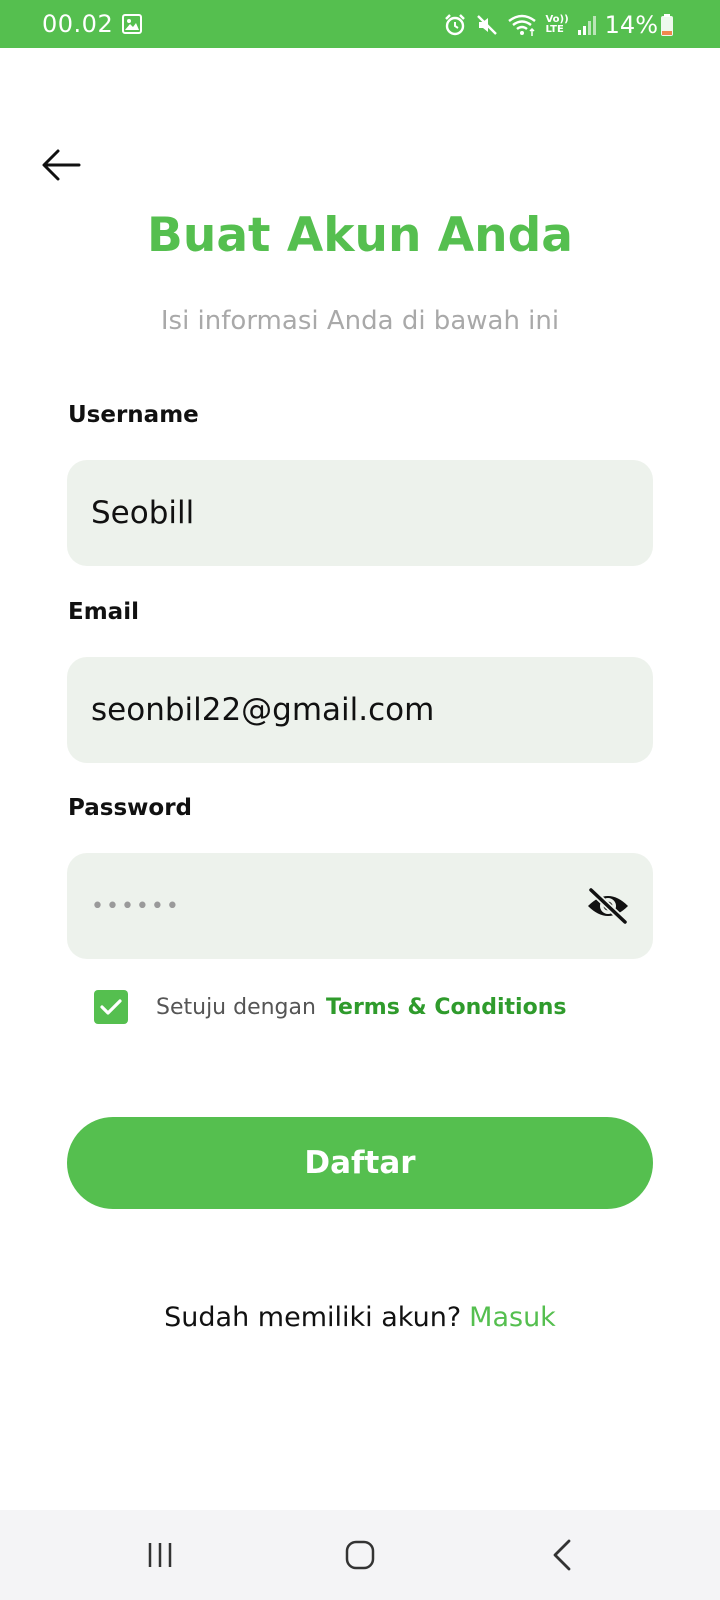 This screenshot has height=1600, width=720. Describe the element at coordinates (78, 24) in the screenshot. I see `status-time: 00.02` at that location.